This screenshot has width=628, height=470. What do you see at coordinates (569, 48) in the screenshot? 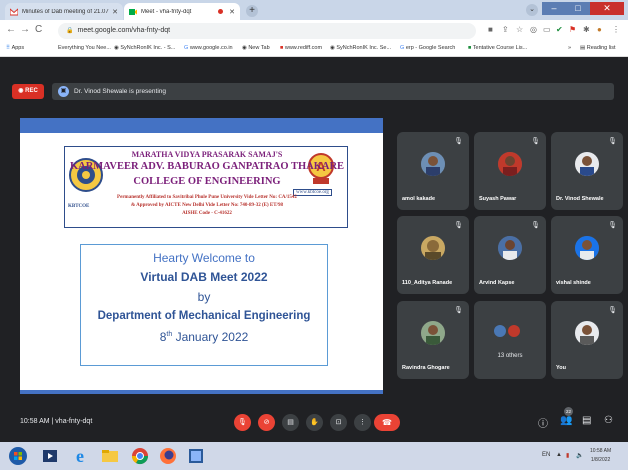
I see `bookmarks-overflow: »` at bounding box center [569, 48].